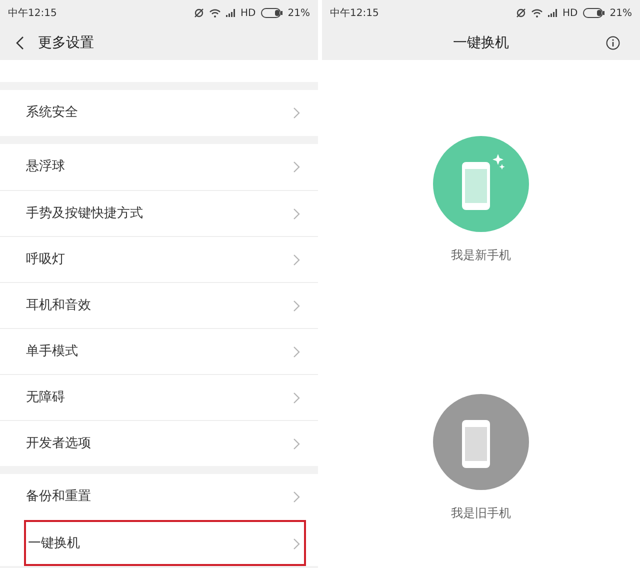 The width and height of the screenshot is (640, 568). What do you see at coordinates (165, 543) in the screenshot?
I see `settings-item: 一键换机` at bounding box center [165, 543].